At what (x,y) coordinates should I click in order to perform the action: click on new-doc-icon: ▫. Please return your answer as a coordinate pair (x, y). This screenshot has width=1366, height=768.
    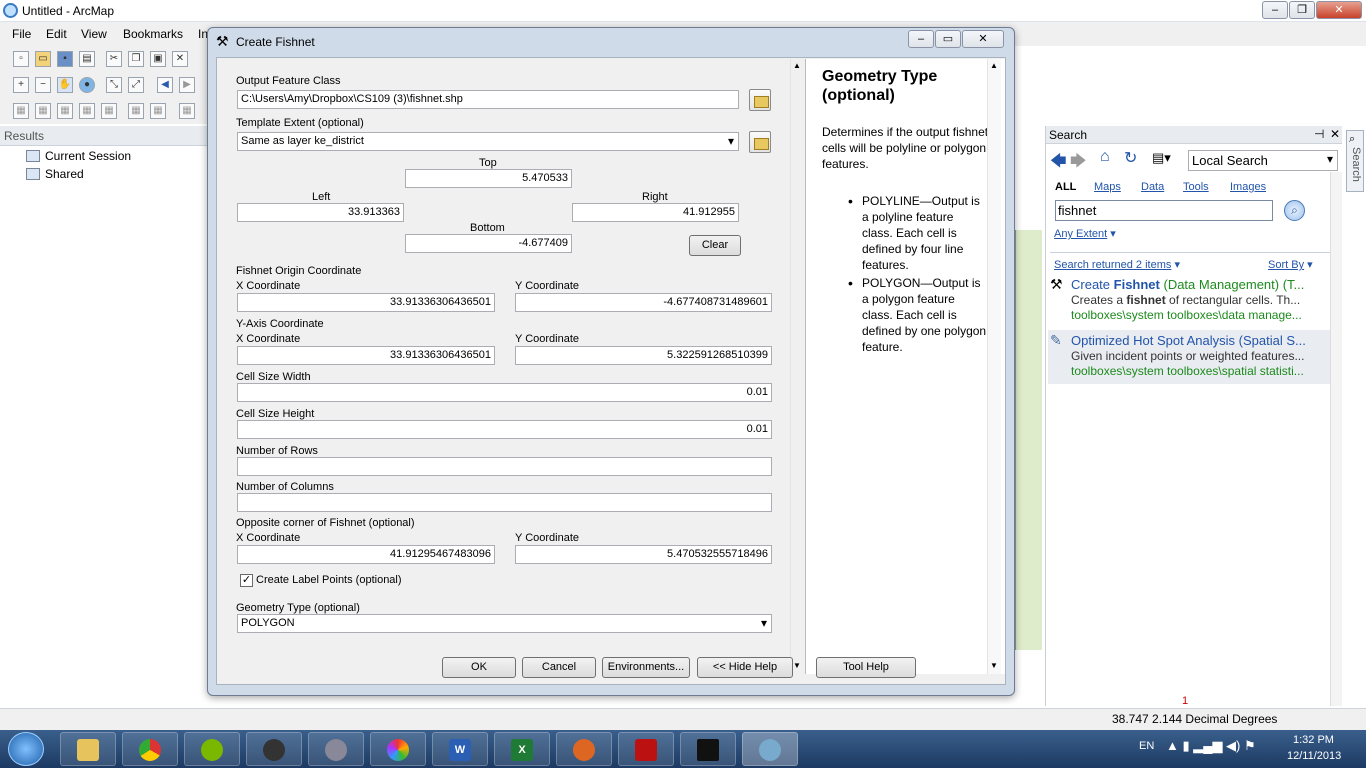
    Looking at the image, I should click on (21, 59).